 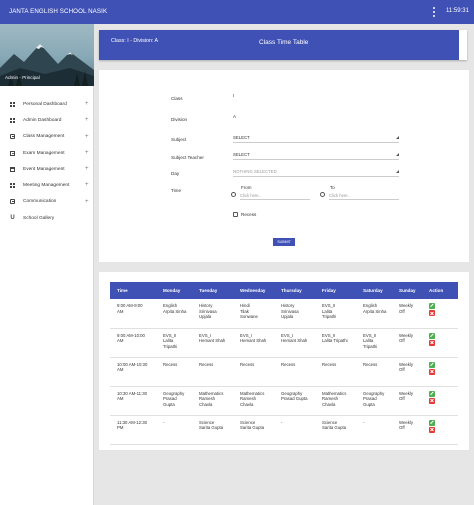 What do you see at coordinates (237, 12) in the screenshot?
I see `top-app-bar: JANTA ENGLISH SCHOOL NASIK 11:59:31` at bounding box center [237, 12].